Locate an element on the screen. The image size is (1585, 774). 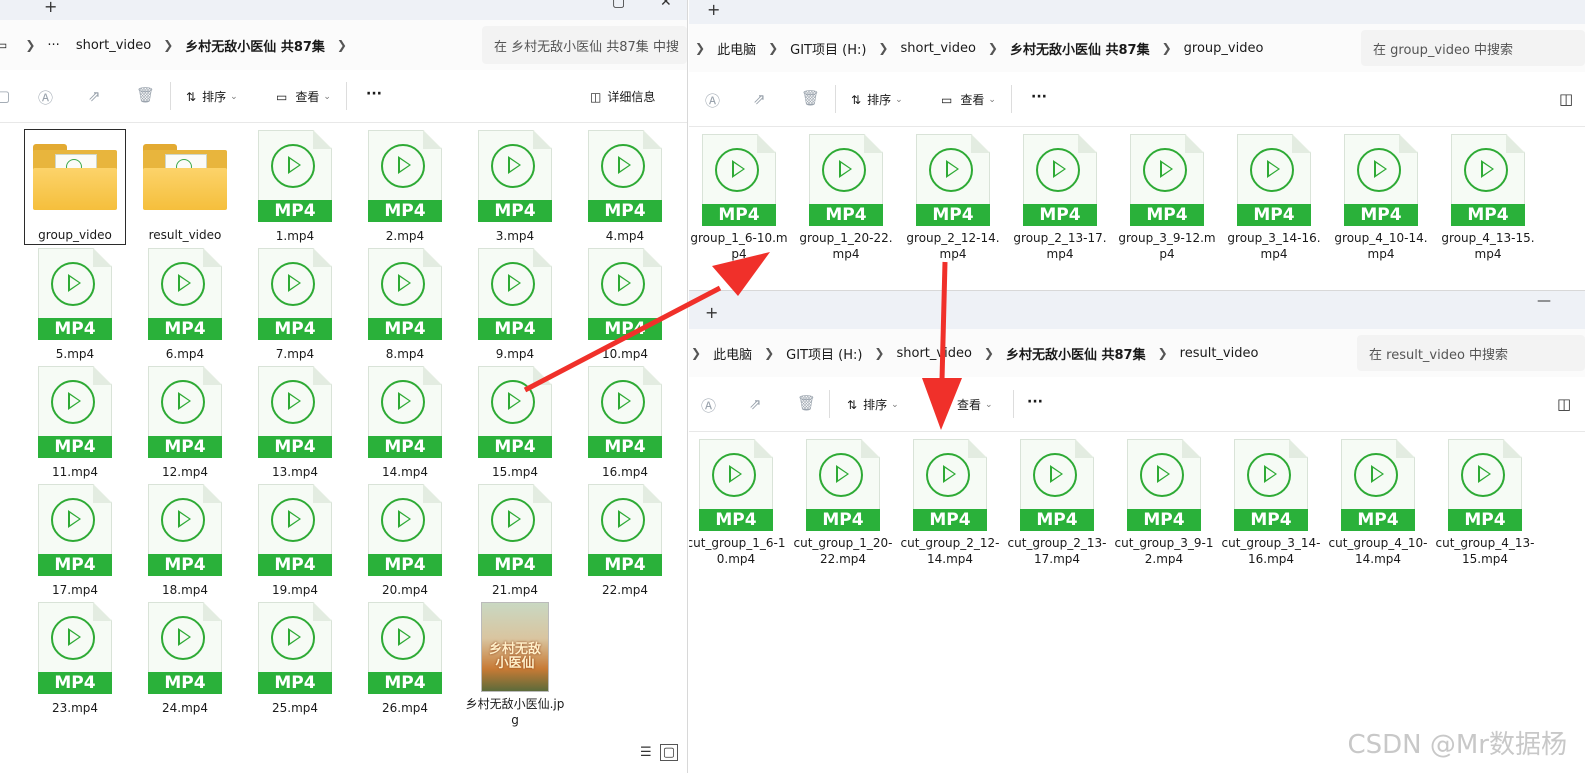
file-item-mp4: MP4 17.mp4 is located at coordinates (75, 549).